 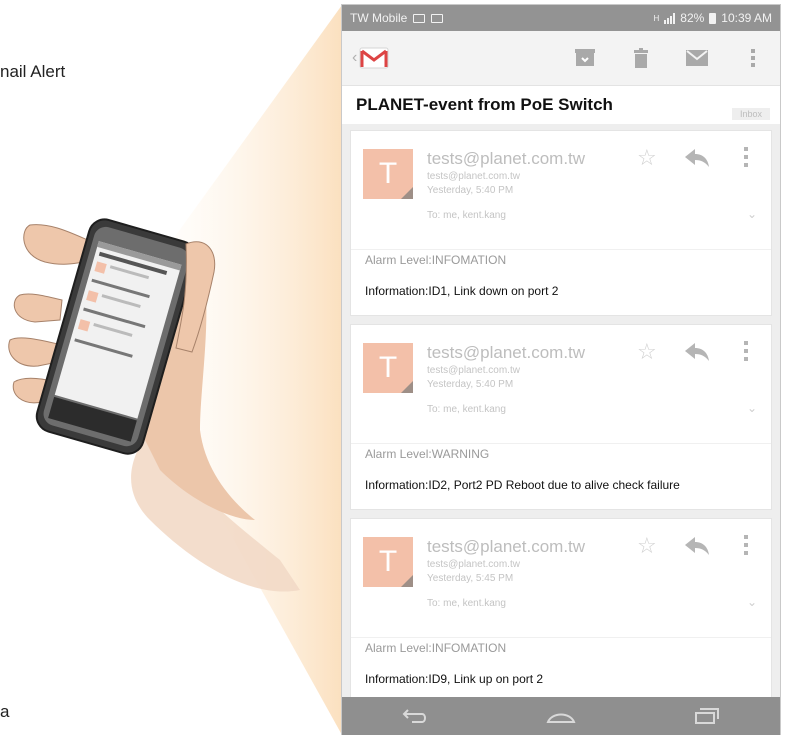 What do you see at coordinates (415, 716) in the screenshot?
I see `back-nav-icon` at bounding box center [415, 716].